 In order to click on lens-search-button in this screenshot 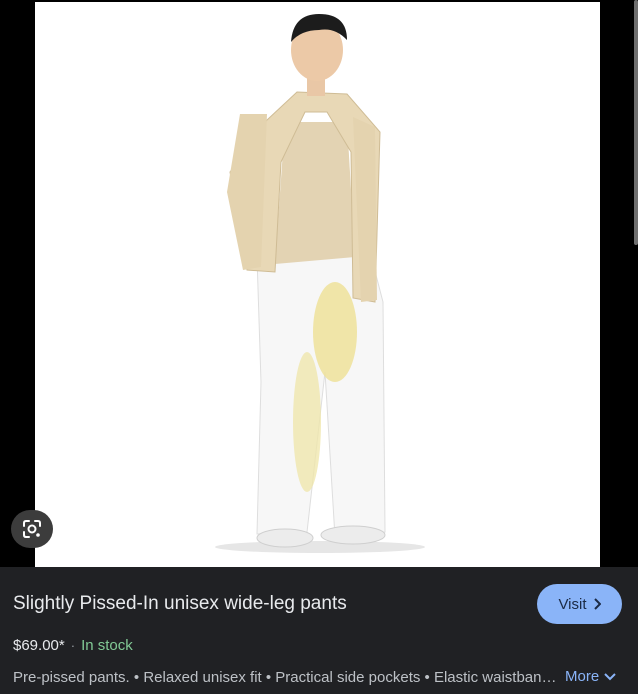, I will do `click(32, 529)`.